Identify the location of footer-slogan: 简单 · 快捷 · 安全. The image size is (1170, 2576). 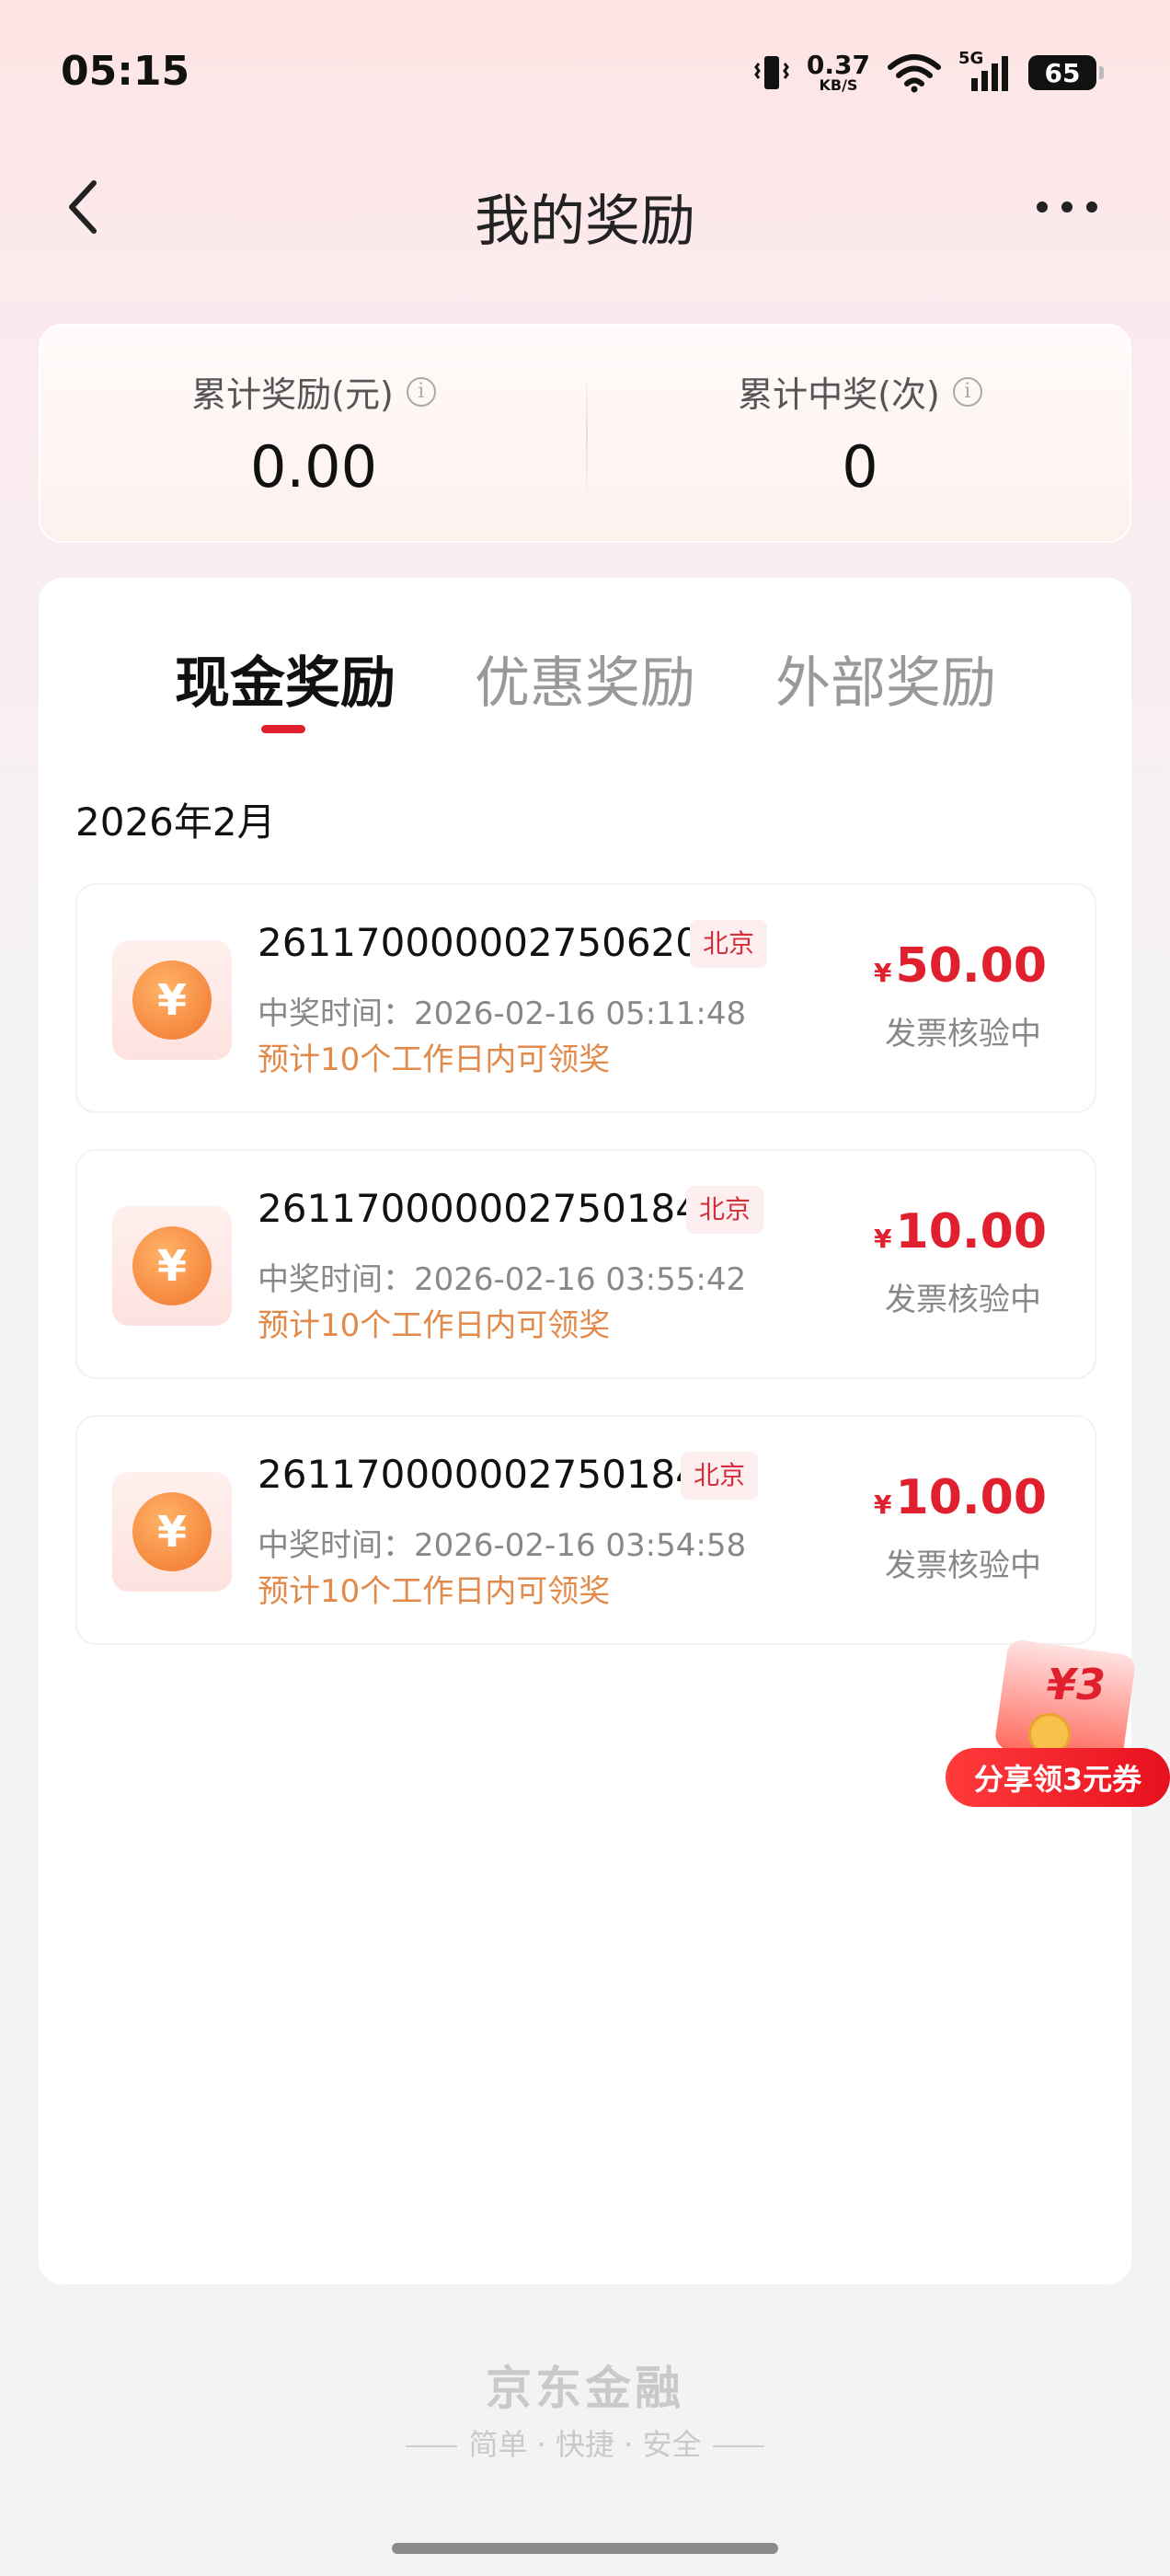
(585, 2442).